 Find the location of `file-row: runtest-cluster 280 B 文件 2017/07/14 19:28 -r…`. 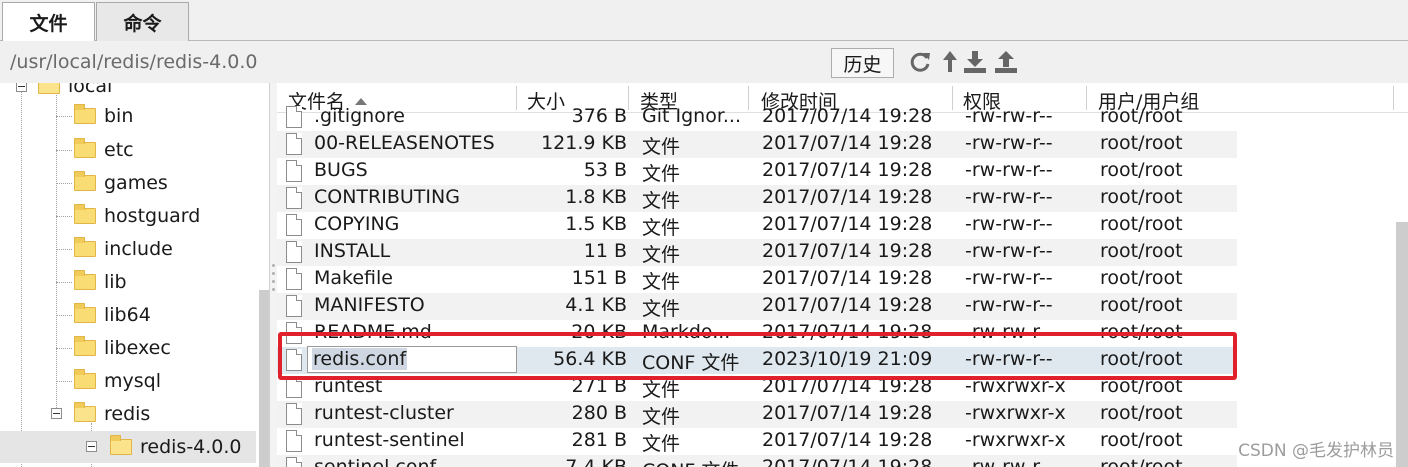

file-row: runtest-cluster 280 B 文件 2017/07/14 19:28 -r… is located at coordinates (757, 414).